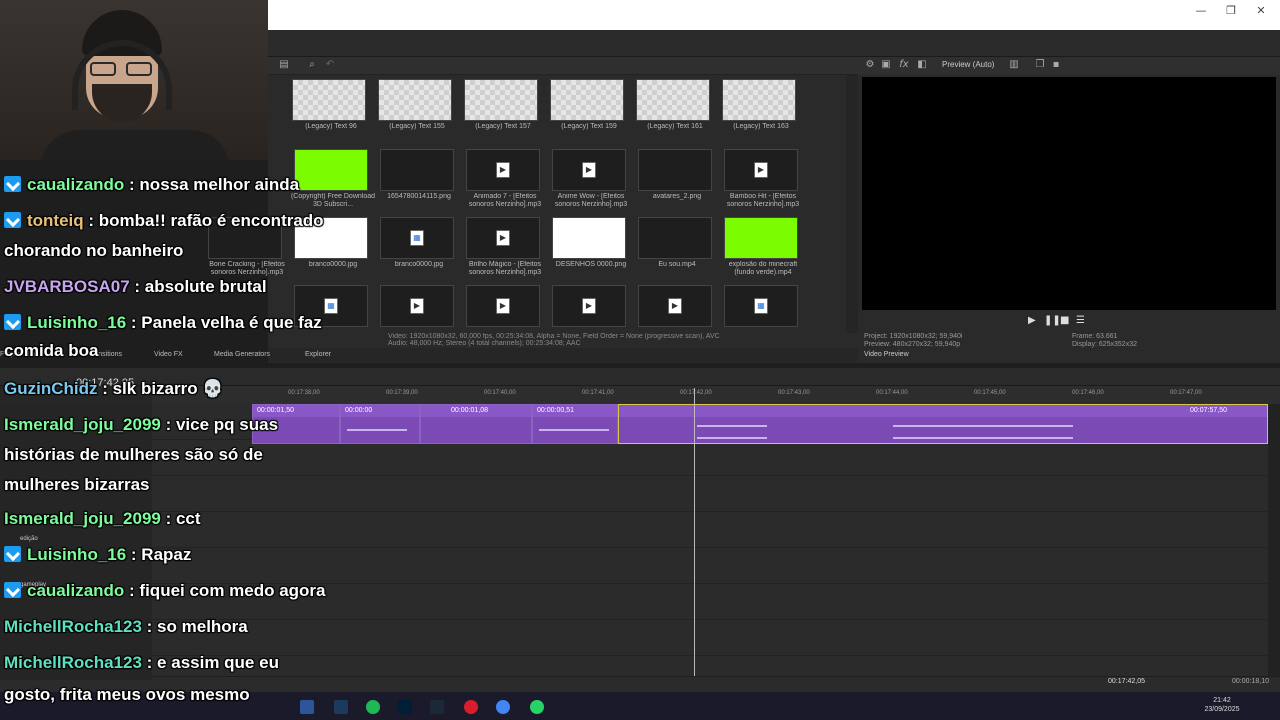 Image resolution: width=1280 pixels, height=720 pixels. I want to click on media-tile-label: avatares_2.png, so click(677, 196).